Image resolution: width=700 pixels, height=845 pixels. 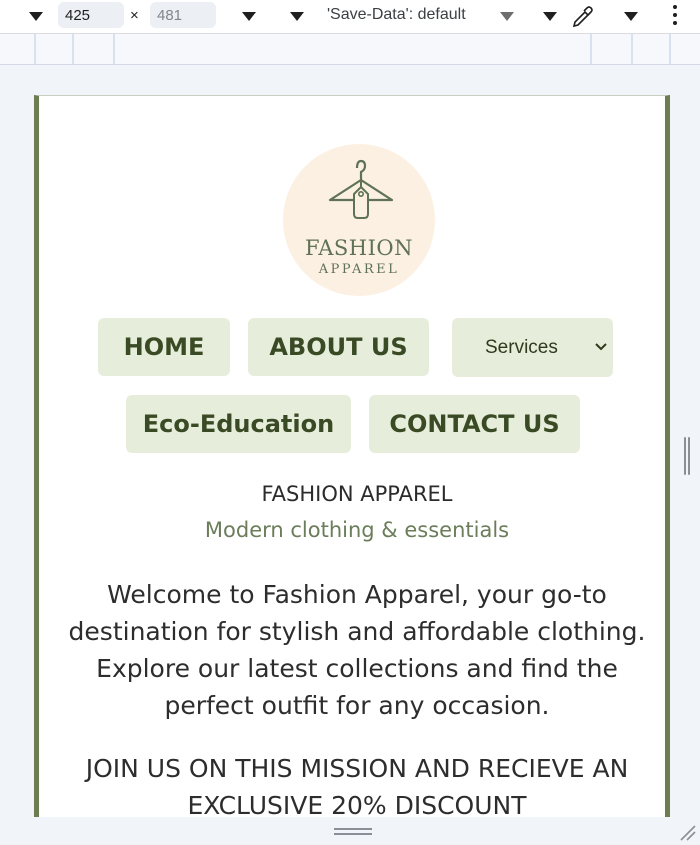 What do you see at coordinates (361, 189) in the screenshot?
I see `hanger-icon` at bounding box center [361, 189].